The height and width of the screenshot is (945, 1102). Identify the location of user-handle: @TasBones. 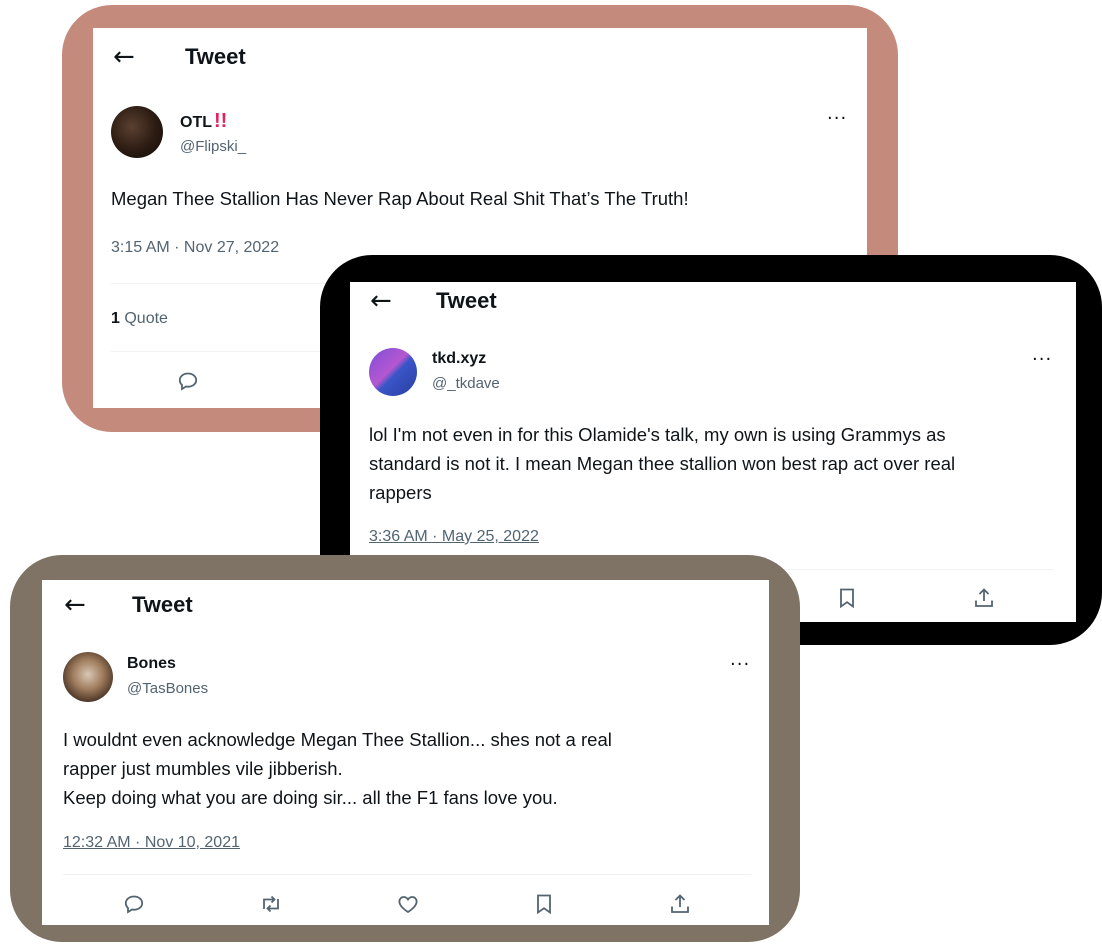
(167, 688).